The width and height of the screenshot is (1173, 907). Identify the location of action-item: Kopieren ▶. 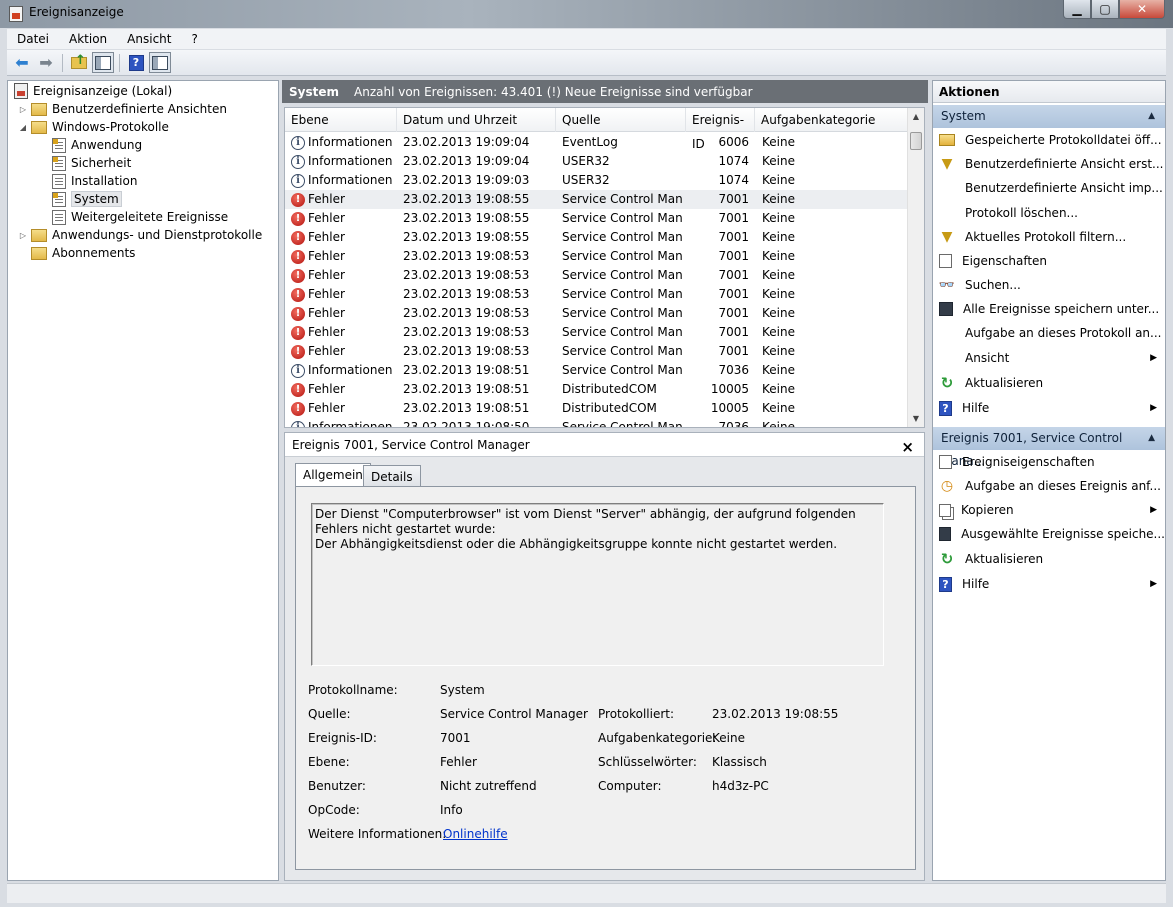
(1049, 510).